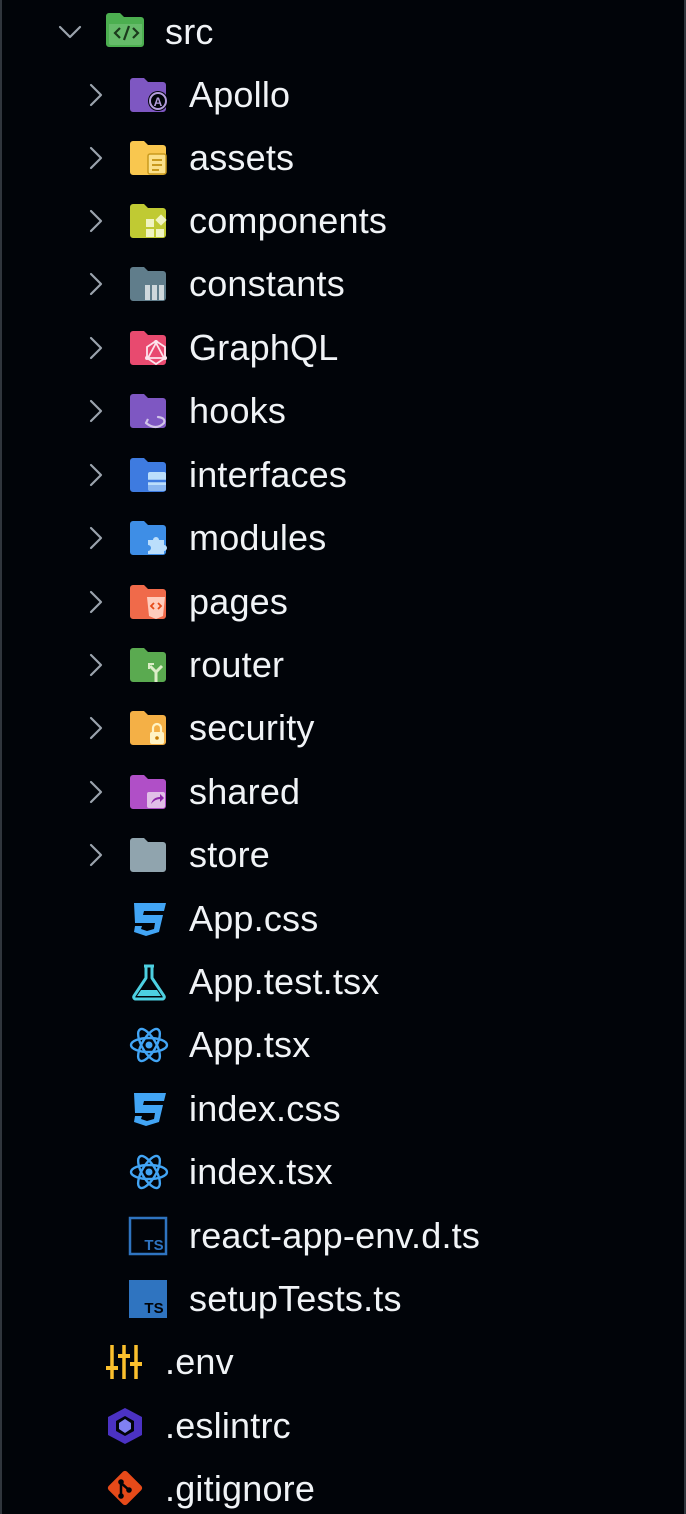 The image size is (686, 1514). I want to click on folder-pages-icon, so click(148, 602).